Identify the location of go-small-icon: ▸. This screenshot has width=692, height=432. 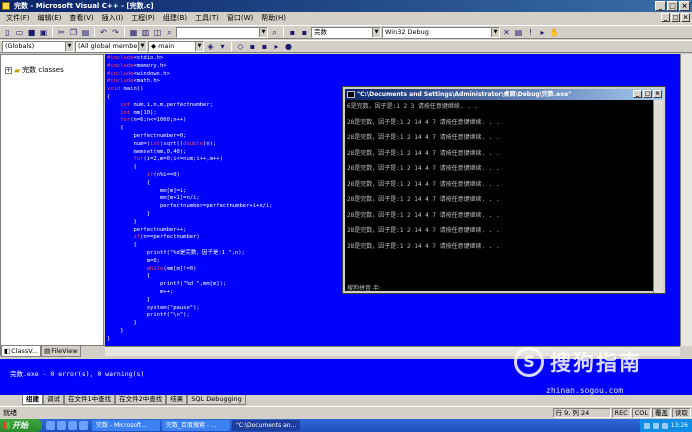
(276, 46).